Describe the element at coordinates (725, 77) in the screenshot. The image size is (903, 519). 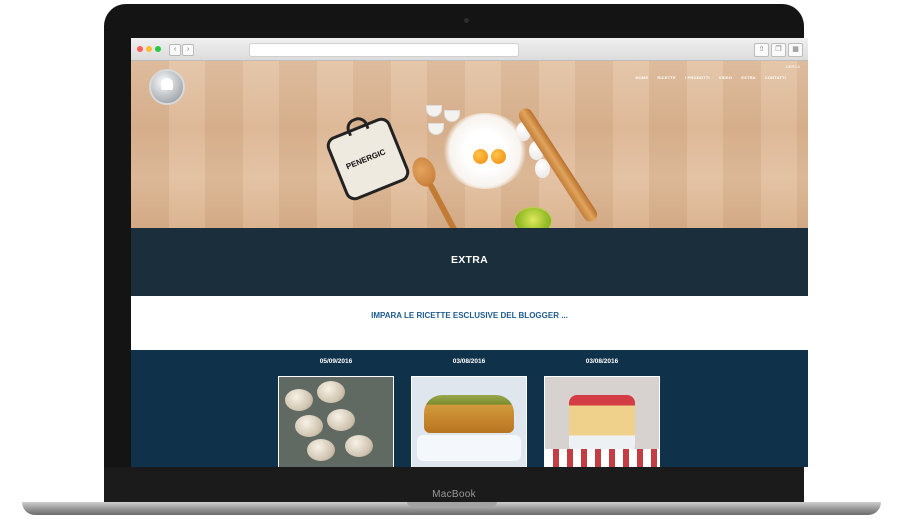
I see `nav-video: VIDEO` at that location.